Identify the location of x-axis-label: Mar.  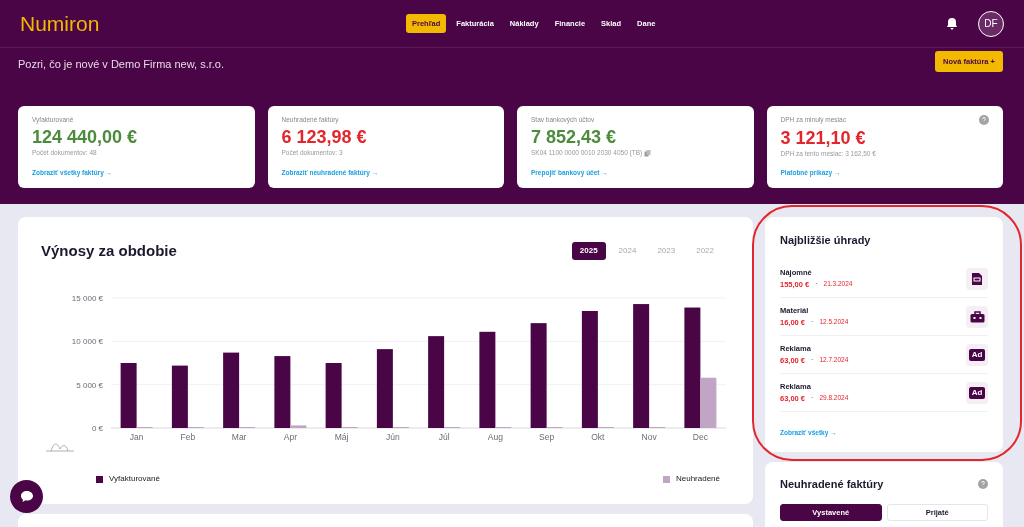
(239, 437).